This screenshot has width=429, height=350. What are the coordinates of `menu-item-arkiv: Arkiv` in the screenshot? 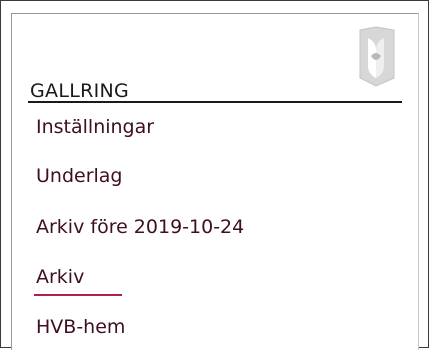 It's located at (78, 281).